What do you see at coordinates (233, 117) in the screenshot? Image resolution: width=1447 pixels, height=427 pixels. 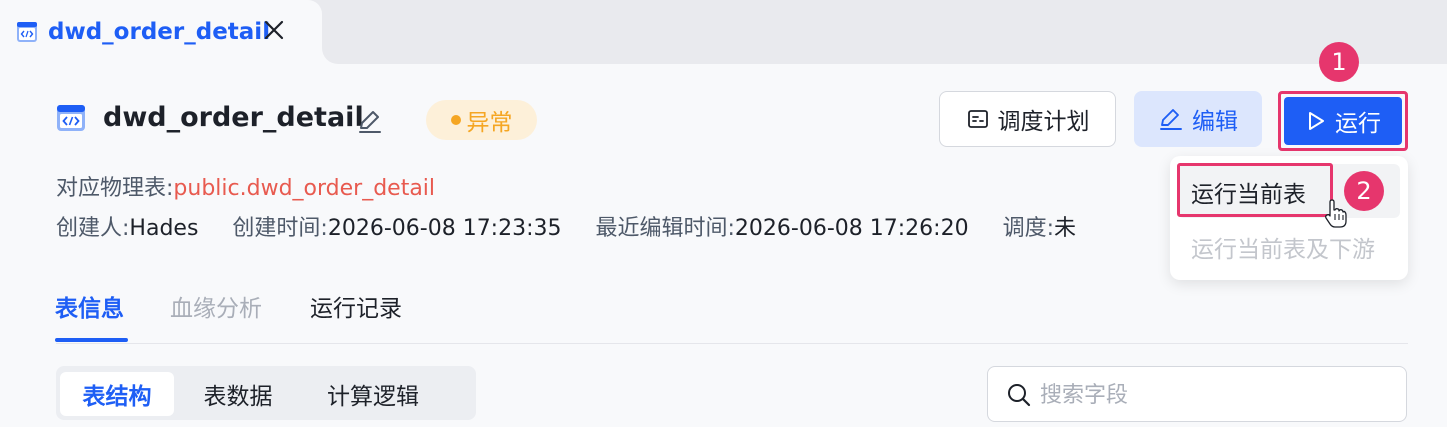 I see `page-title: dwd_order_detail` at bounding box center [233, 117].